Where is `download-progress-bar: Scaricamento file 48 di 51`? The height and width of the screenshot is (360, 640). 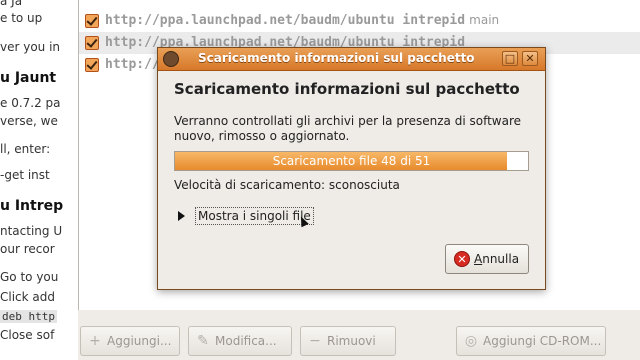 download-progress-bar: Scaricamento file 48 di 51 is located at coordinates (351, 161).